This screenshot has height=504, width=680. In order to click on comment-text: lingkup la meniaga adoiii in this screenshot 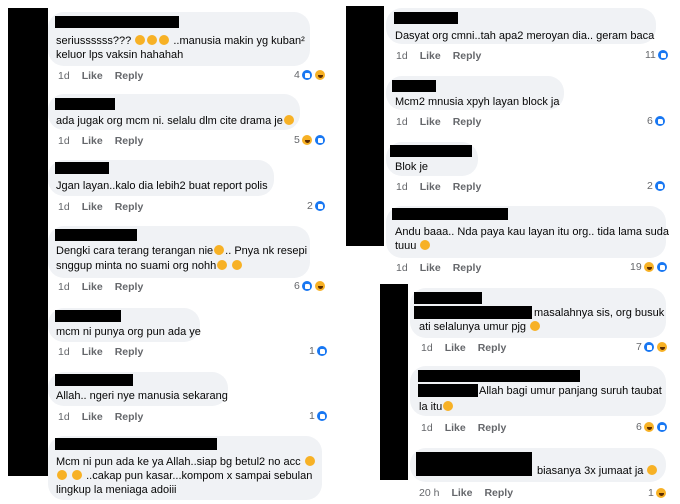, I will do `click(116, 490)`.